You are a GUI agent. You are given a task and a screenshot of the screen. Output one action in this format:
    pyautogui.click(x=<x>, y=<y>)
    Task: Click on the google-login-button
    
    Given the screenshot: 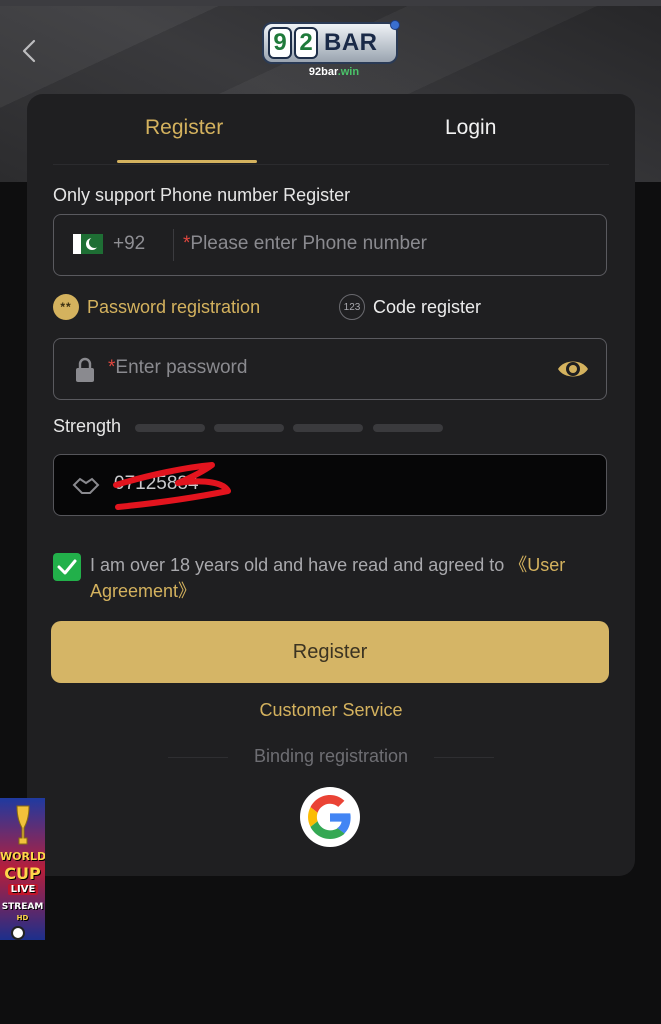 What is the action you would take?
    pyautogui.click(x=330, y=817)
    